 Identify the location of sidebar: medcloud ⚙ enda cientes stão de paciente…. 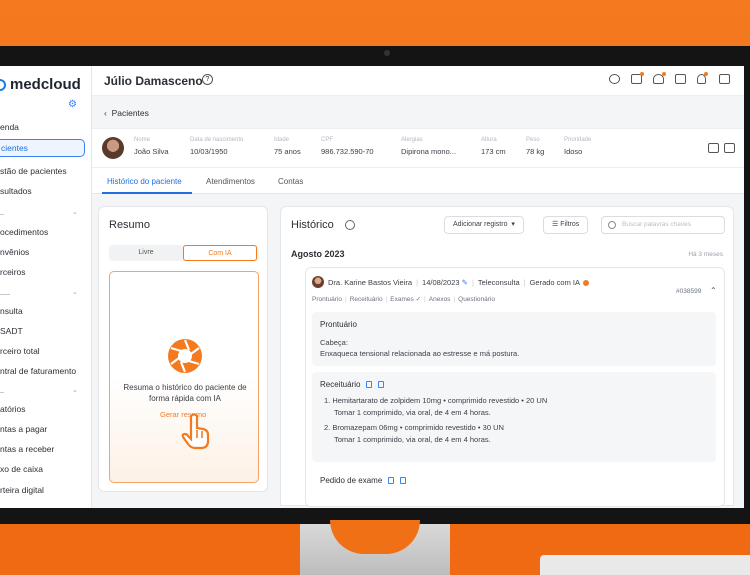
(46, 287).